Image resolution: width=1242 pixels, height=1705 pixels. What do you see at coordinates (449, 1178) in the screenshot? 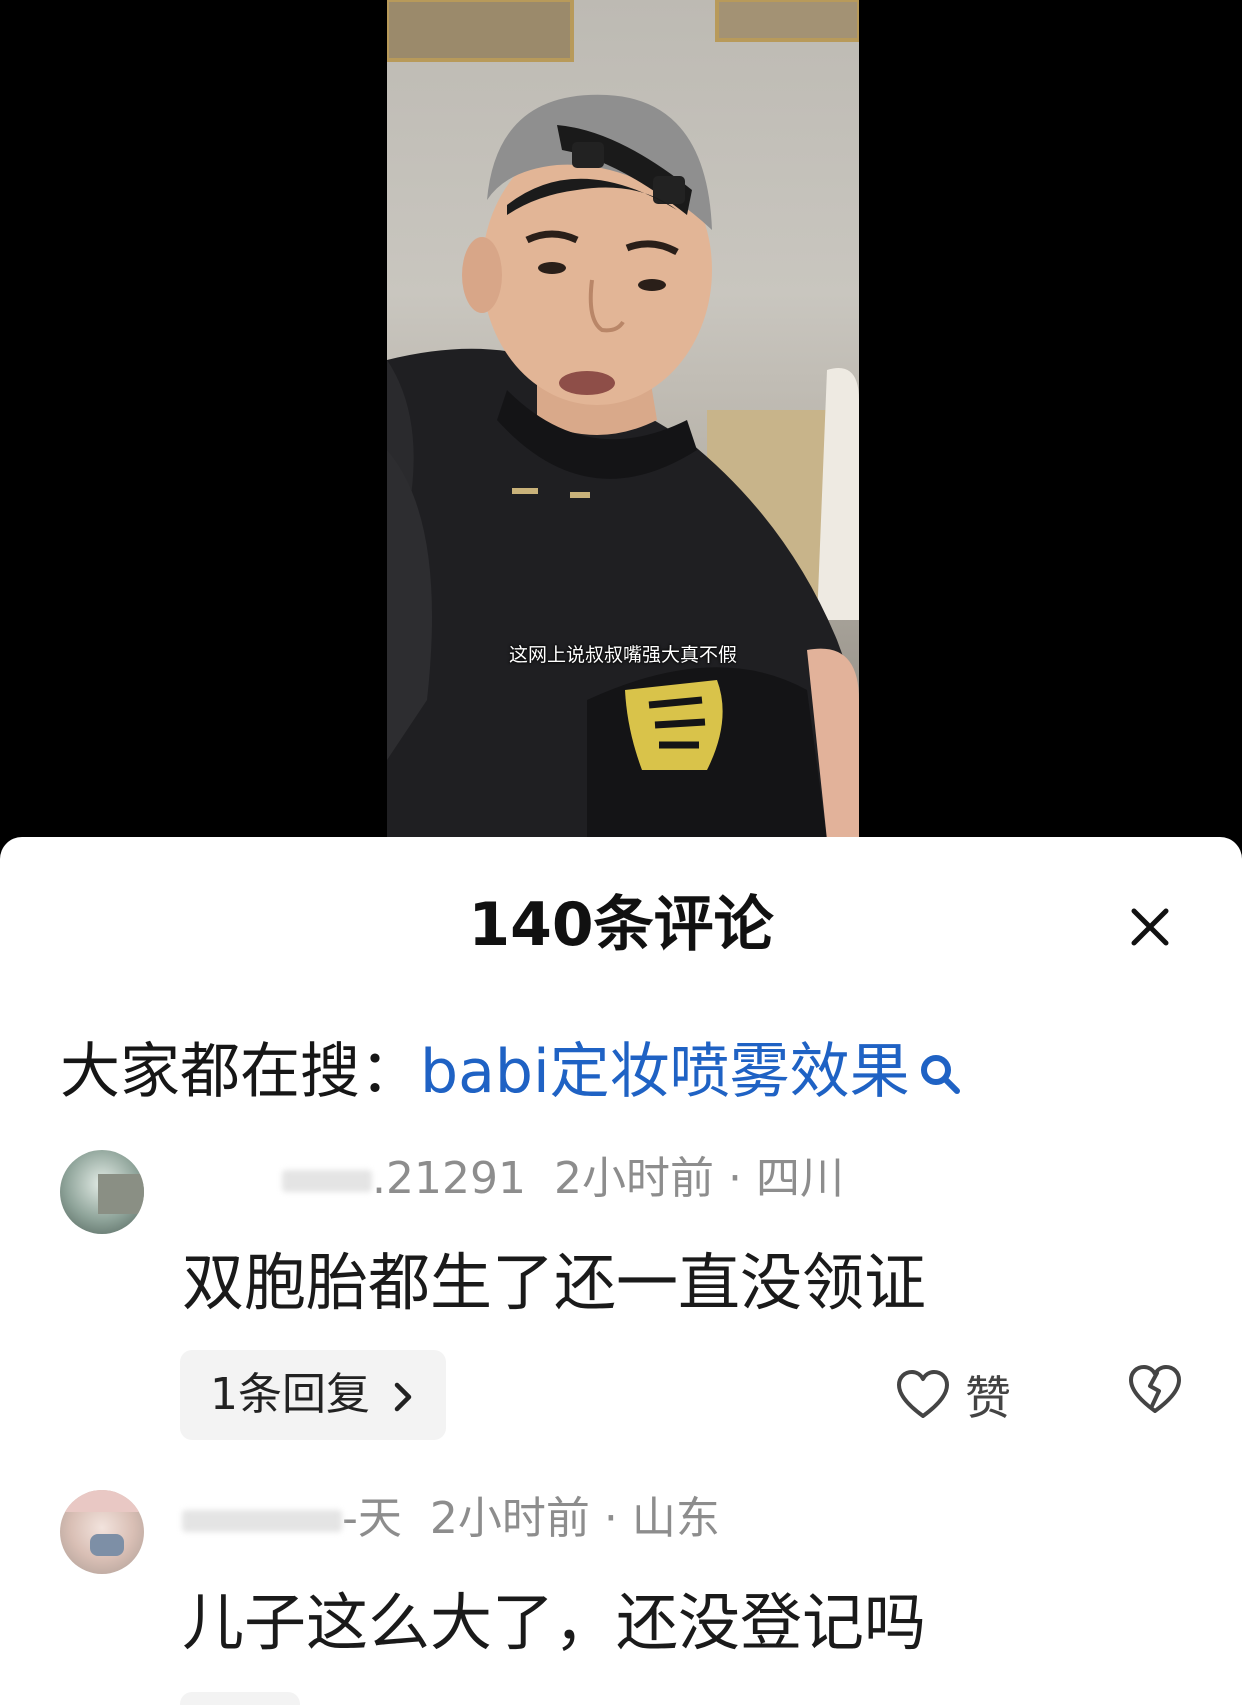
I see `comment-username: .21291` at bounding box center [449, 1178].